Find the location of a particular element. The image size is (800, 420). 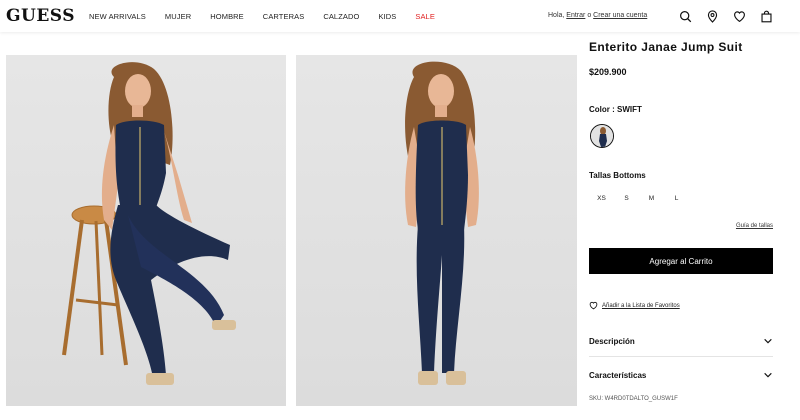

add-to-favorites-link: Añadir a la Lista de Favoritos is located at coordinates (634, 305).